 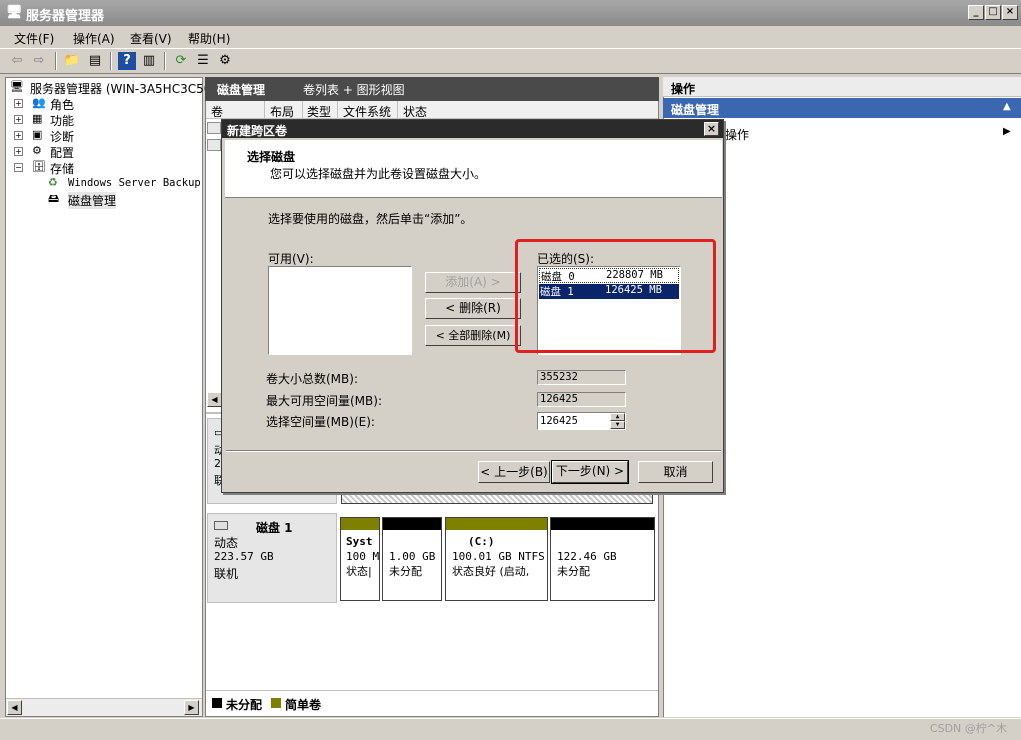 What do you see at coordinates (62, 169) in the screenshot?
I see `tree-item-label: 存储` at bounding box center [62, 169].